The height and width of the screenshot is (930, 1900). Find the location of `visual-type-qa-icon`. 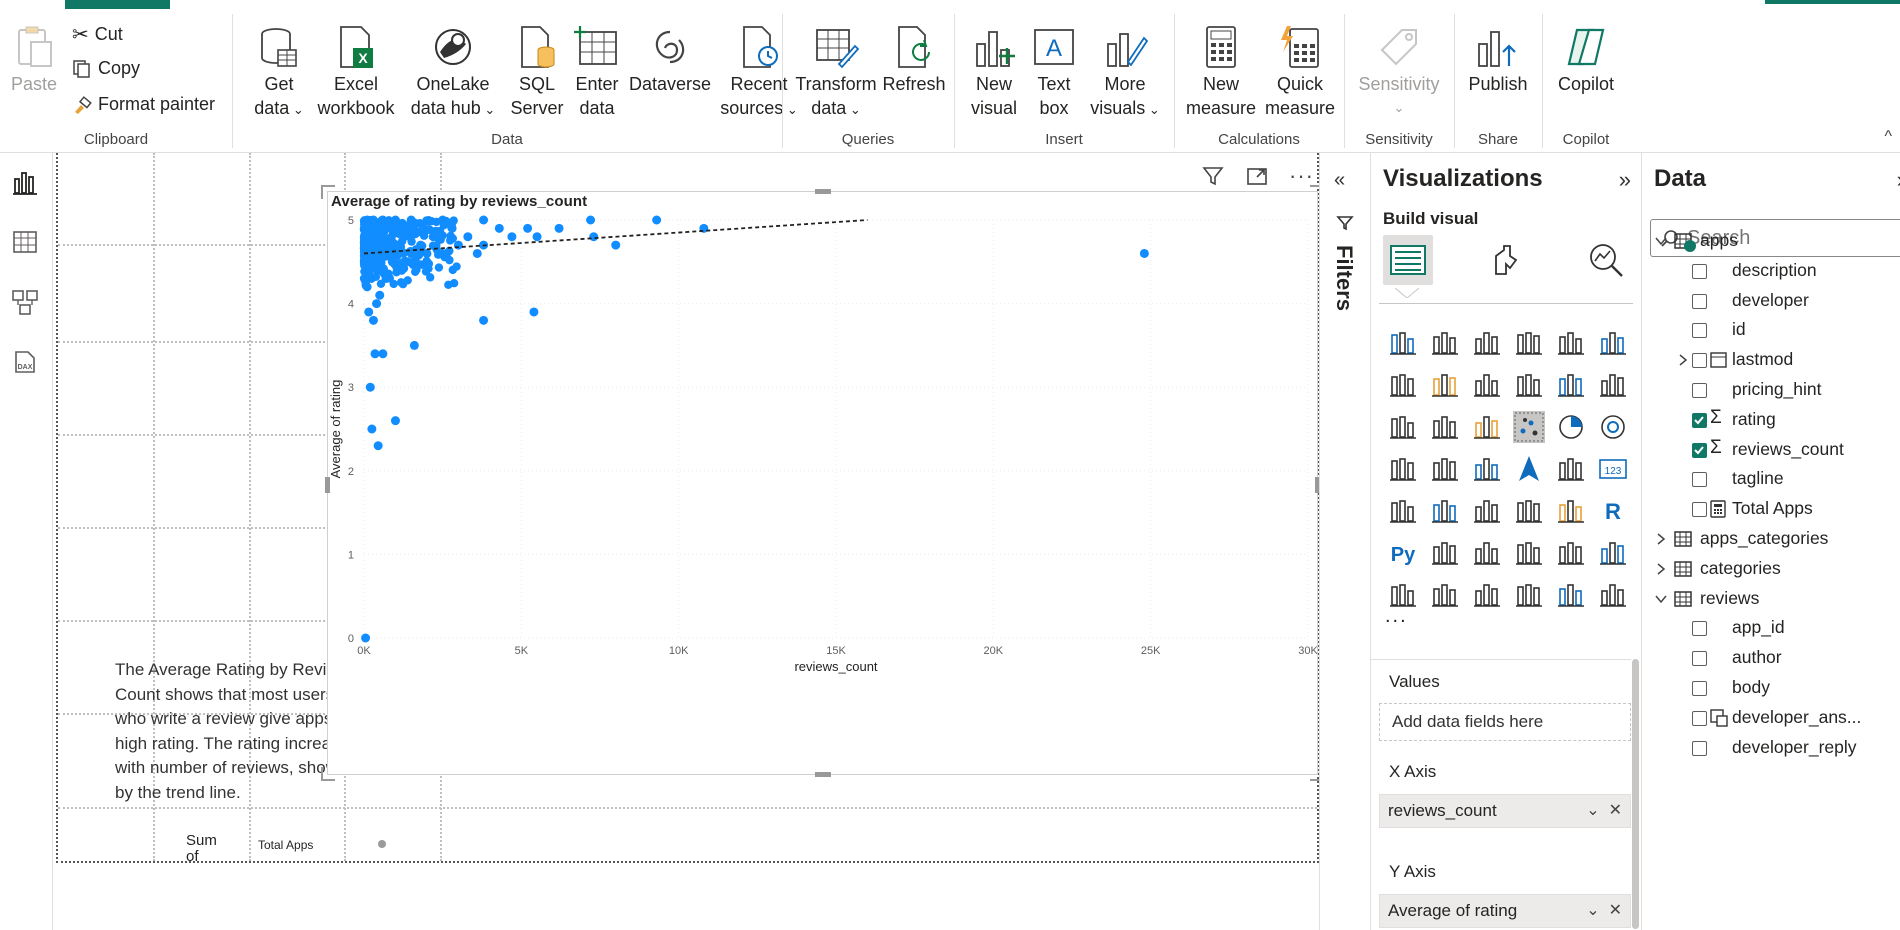

visual-type-qa-icon is located at coordinates (1529, 553).